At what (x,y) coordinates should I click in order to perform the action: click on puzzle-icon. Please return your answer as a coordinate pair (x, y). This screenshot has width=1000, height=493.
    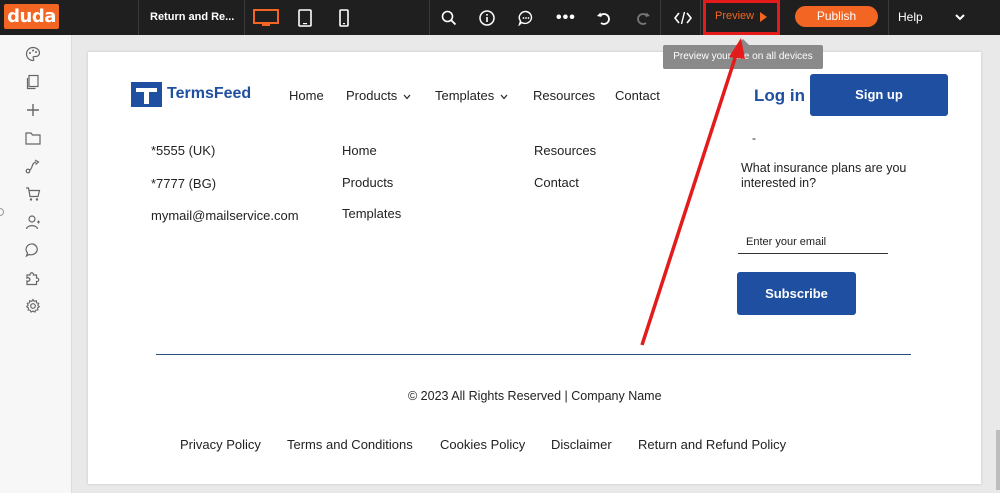
    Looking at the image, I should click on (33, 278).